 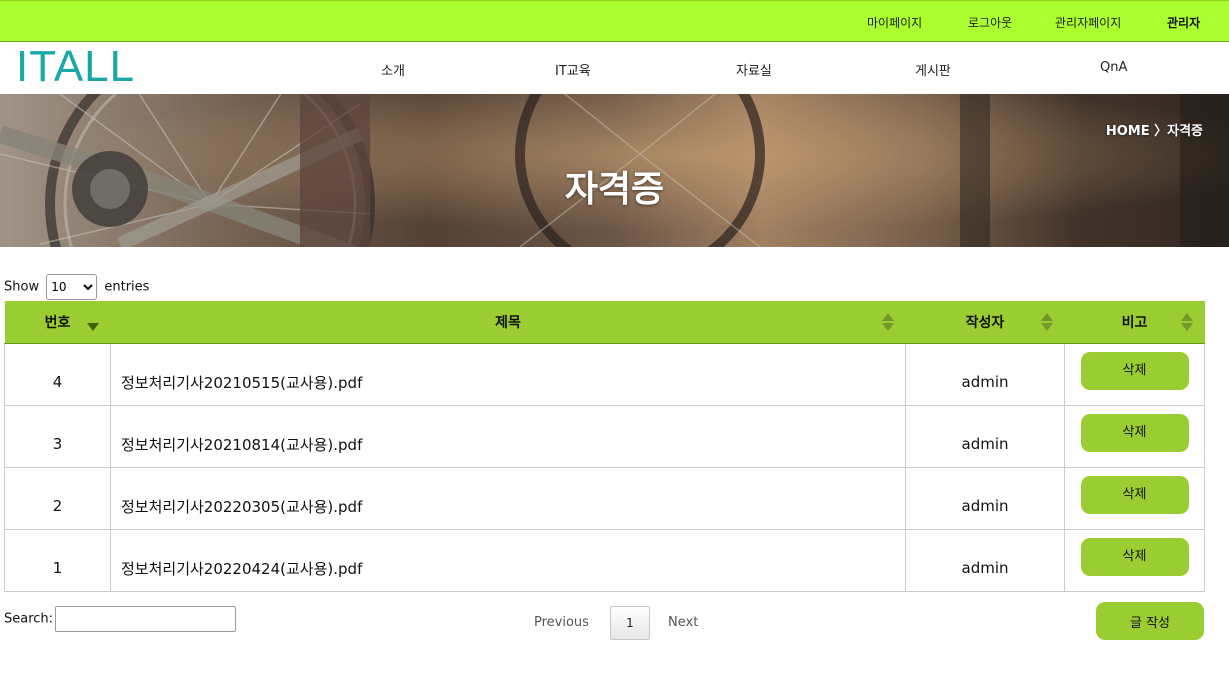 I want to click on page-title: 자격증, so click(x=614, y=189).